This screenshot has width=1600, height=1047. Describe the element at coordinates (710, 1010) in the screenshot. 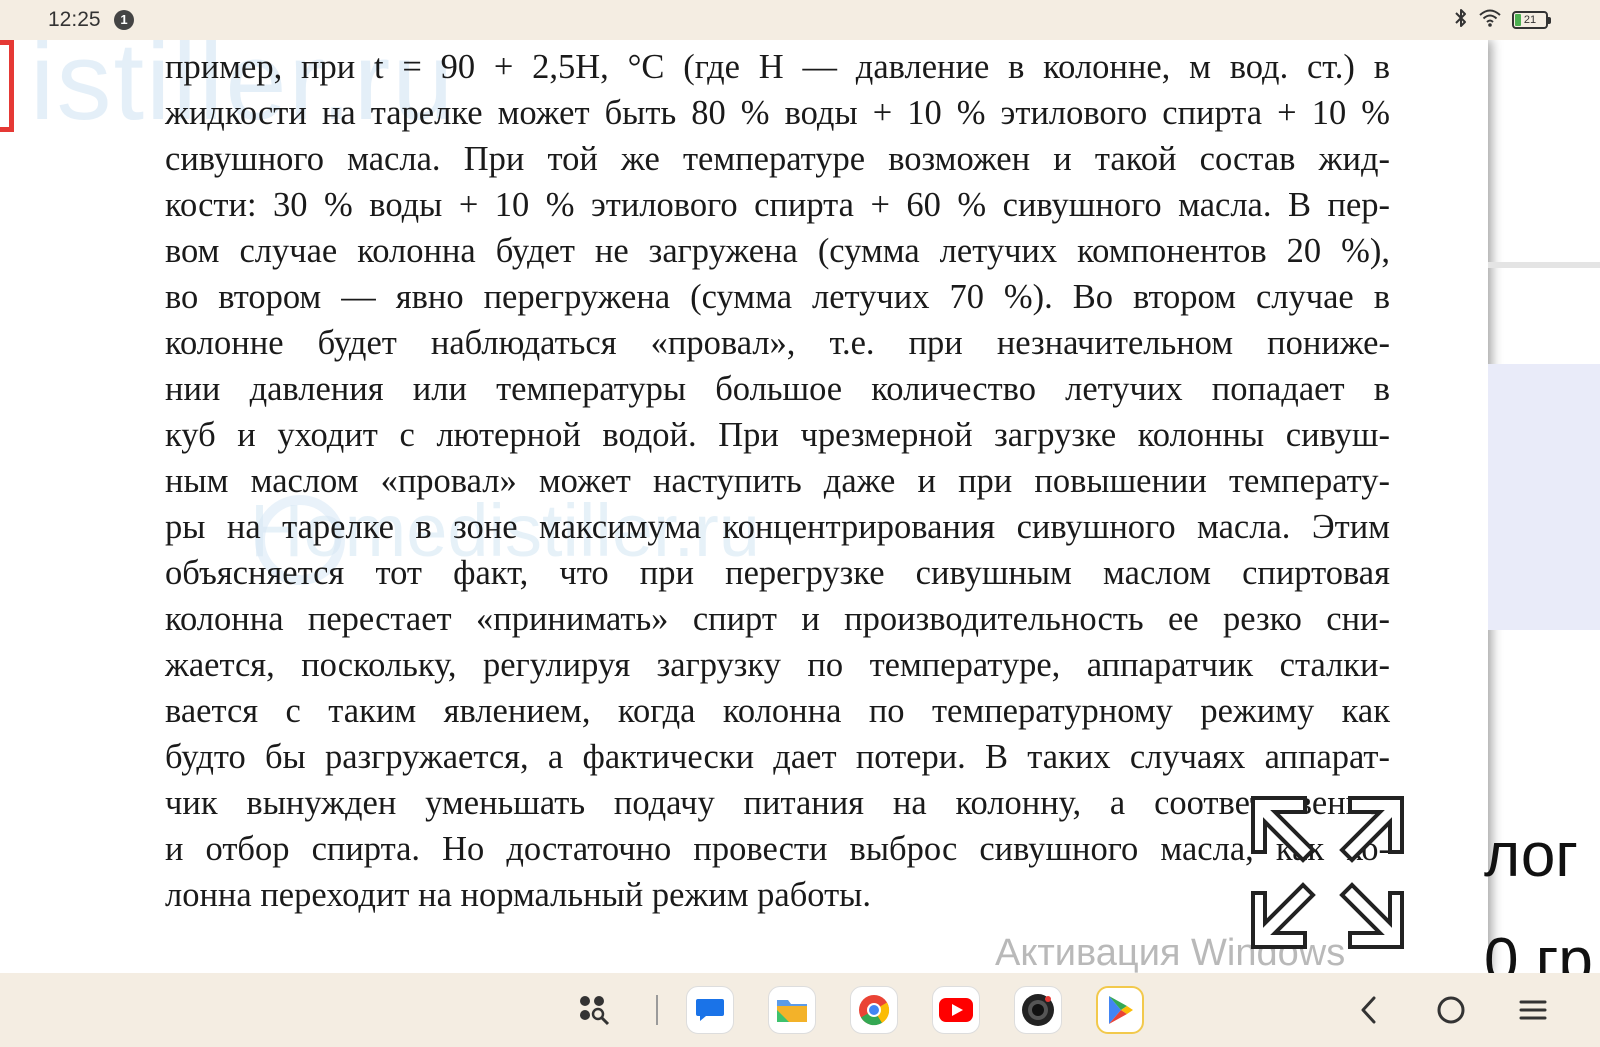

I see `messages-icon` at that location.